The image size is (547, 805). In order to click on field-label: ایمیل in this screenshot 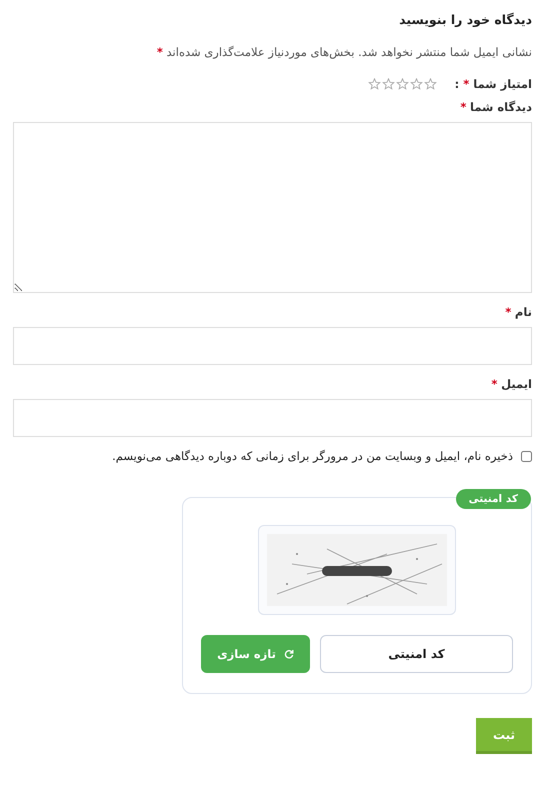, I will do `click(516, 384)`.